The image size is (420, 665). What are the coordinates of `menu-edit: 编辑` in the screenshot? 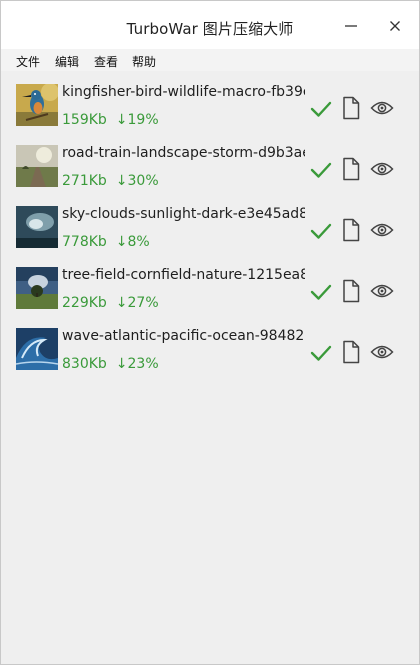 It's located at (67, 61).